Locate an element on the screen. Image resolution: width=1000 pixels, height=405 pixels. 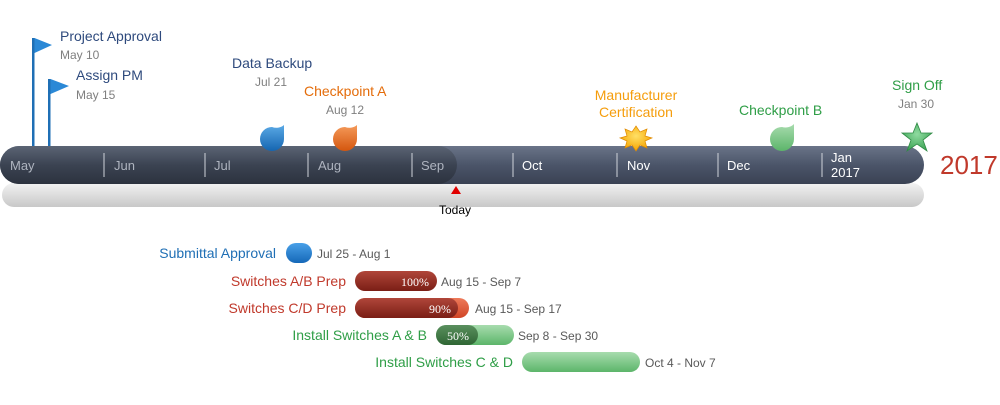
task-label-switches-ab-prep: Switches A/B Prep is located at coordinates (288, 281).